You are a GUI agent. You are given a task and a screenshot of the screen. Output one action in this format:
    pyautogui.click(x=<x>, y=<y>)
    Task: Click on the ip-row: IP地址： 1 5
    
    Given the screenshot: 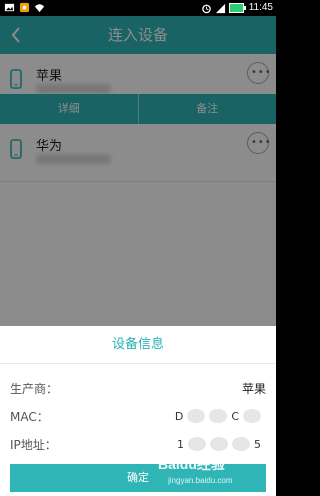 What is the action you would take?
    pyautogui.click(x=138, y=443)
    